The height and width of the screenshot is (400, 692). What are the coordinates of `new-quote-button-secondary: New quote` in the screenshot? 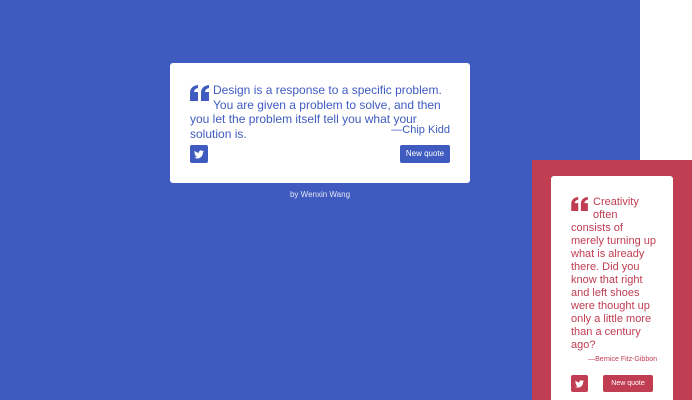 It's located at (628, 383).